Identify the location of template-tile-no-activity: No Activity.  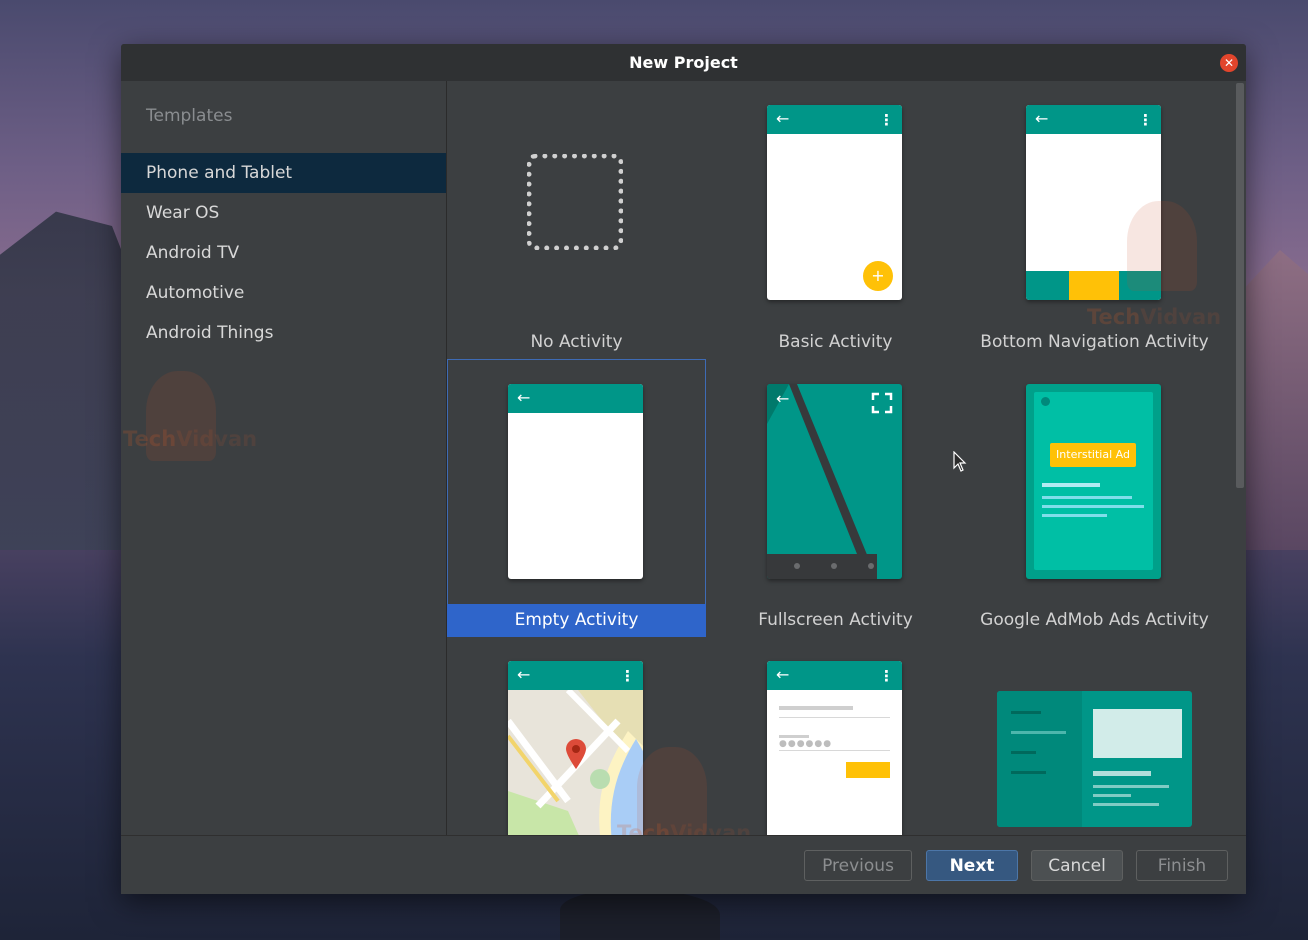
(576, 220).